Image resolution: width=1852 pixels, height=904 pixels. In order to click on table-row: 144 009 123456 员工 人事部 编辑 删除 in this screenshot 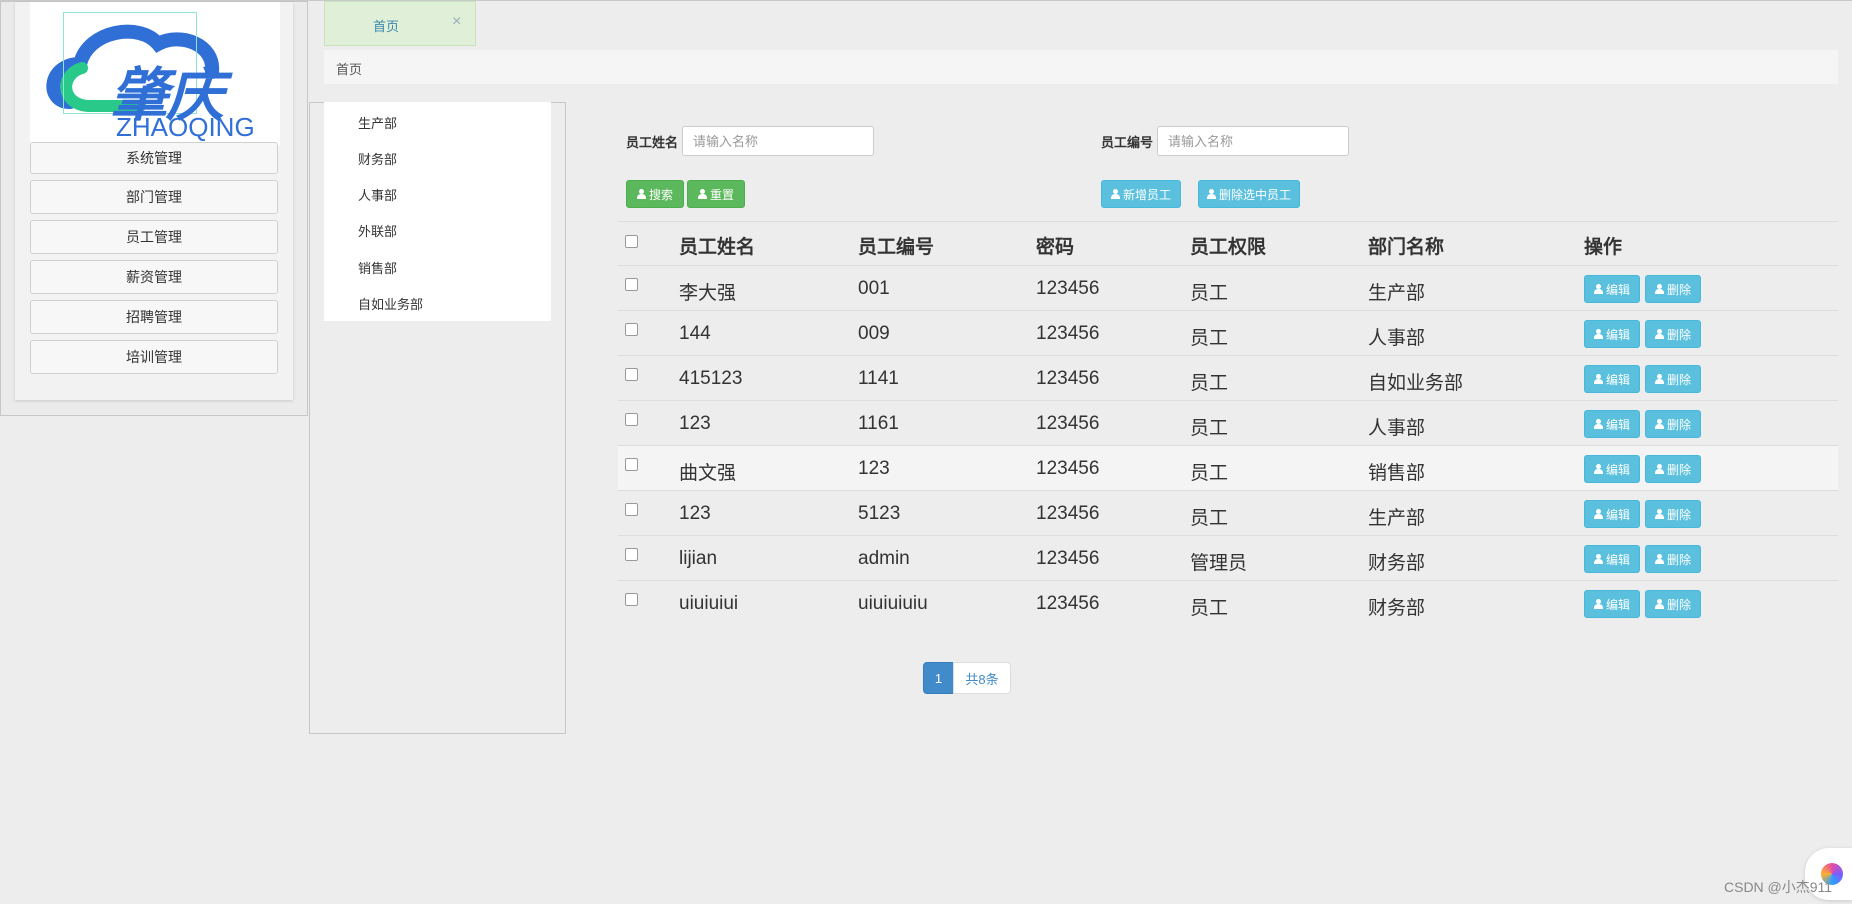, I will do `click(1228, 332)`.